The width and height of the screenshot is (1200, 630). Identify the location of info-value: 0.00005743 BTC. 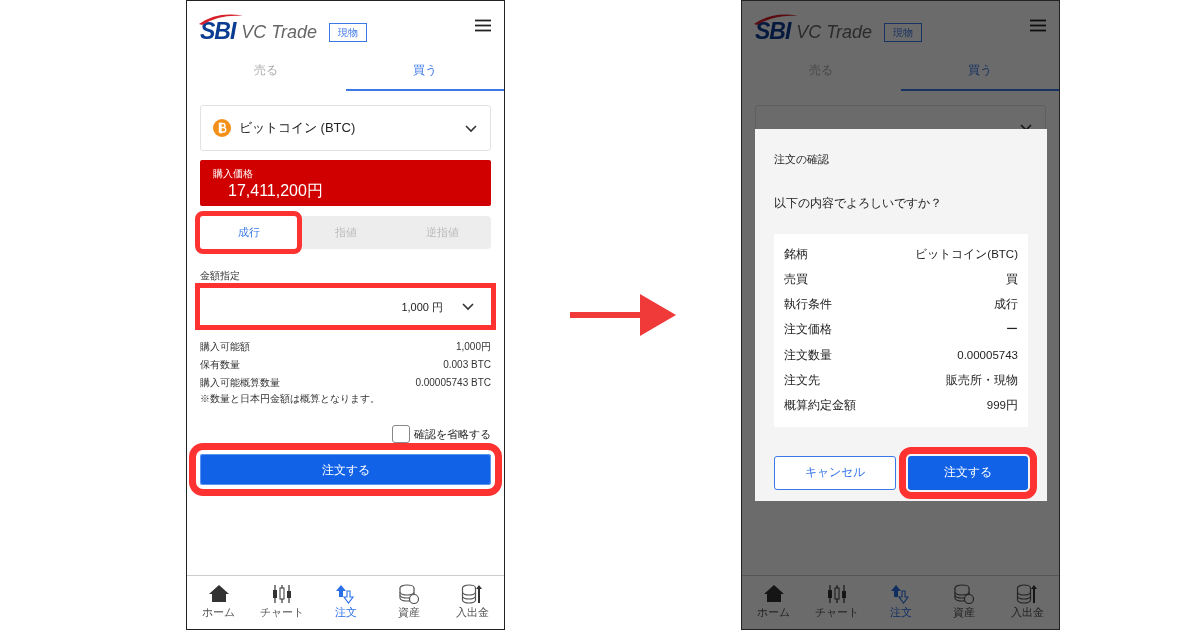
(453, 382).